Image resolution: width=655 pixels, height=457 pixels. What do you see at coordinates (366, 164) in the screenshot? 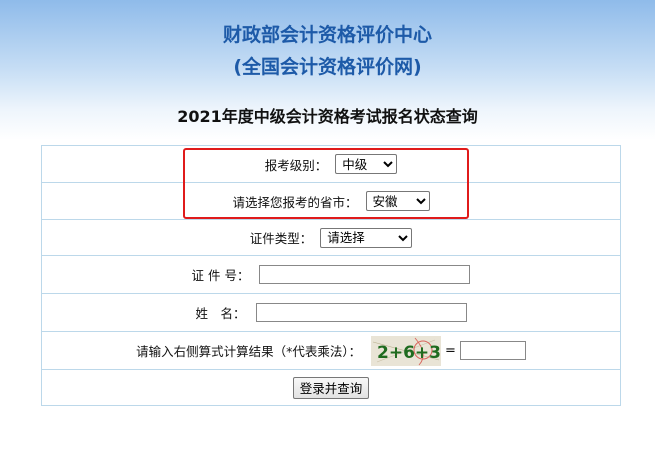
I see `level-select: 中级` at bounding box center [366, 164].